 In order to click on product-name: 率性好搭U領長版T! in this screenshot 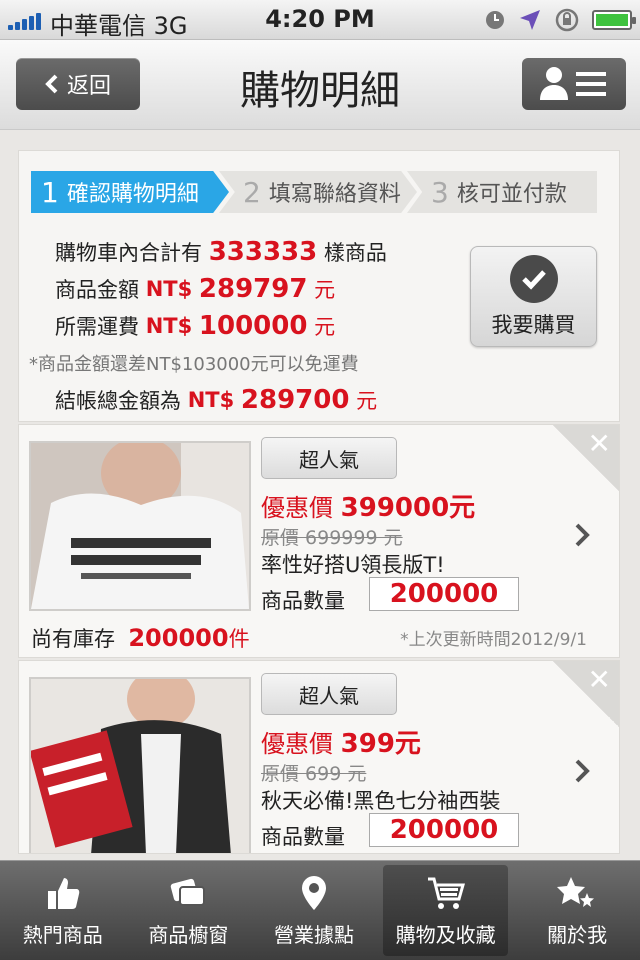, I will do `click(353, 565)`.